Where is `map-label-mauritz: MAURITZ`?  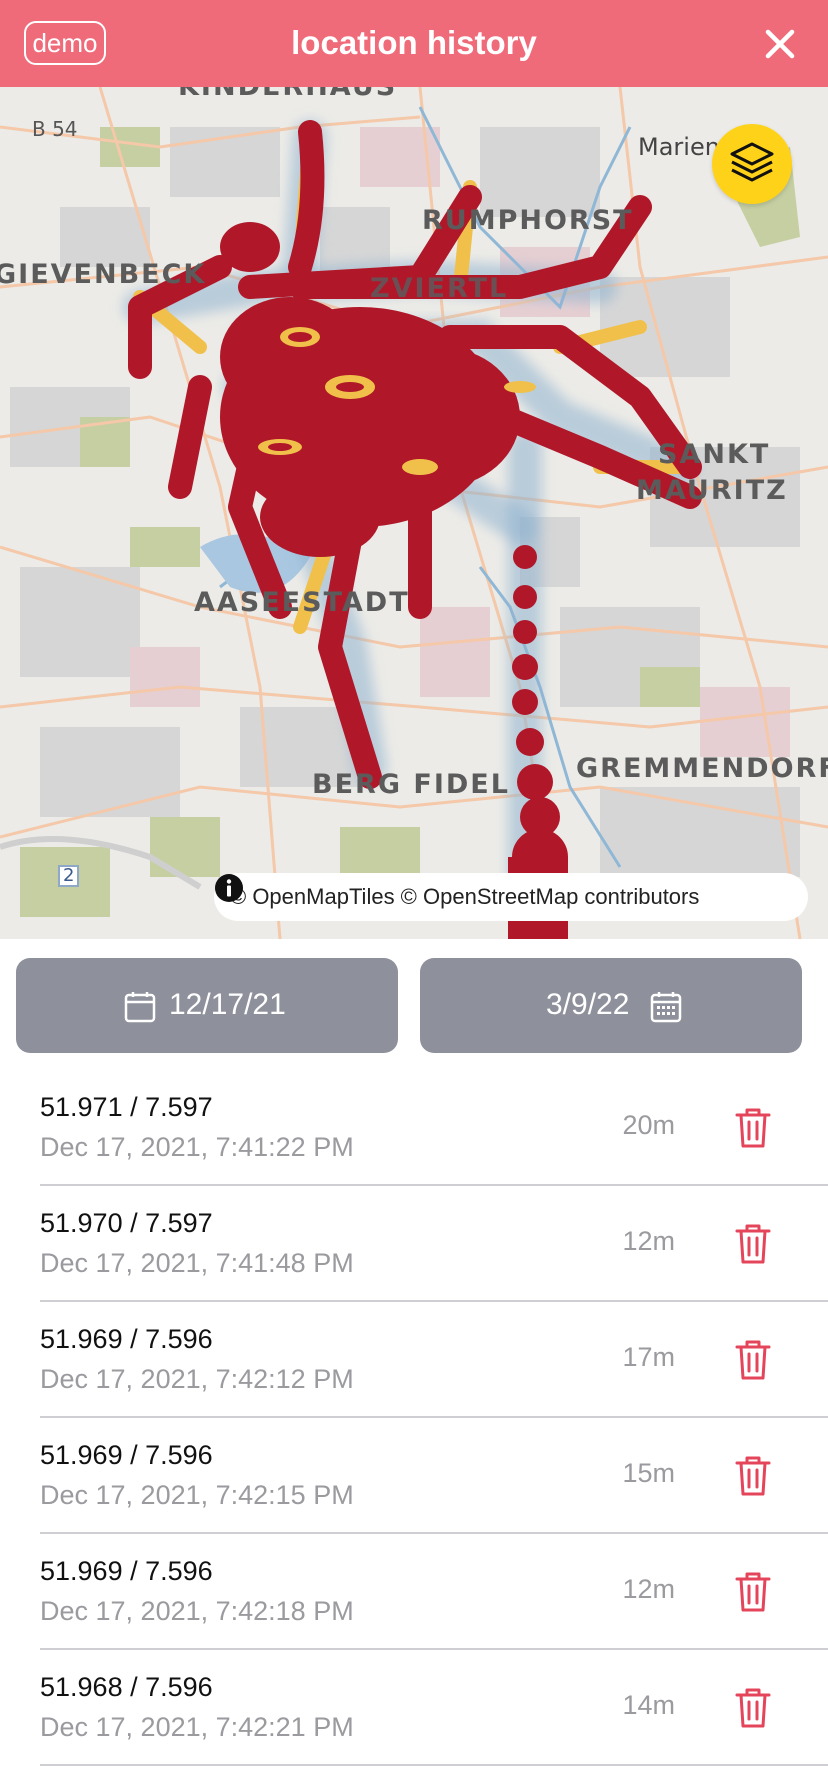 map-label-mauritz: MAURITZ is located at coordinates (712, 490).